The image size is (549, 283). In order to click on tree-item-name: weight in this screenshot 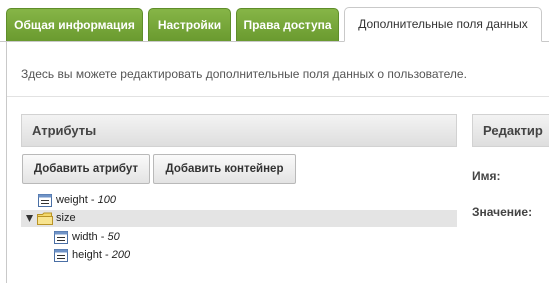, I will do `click(72, 200)`.